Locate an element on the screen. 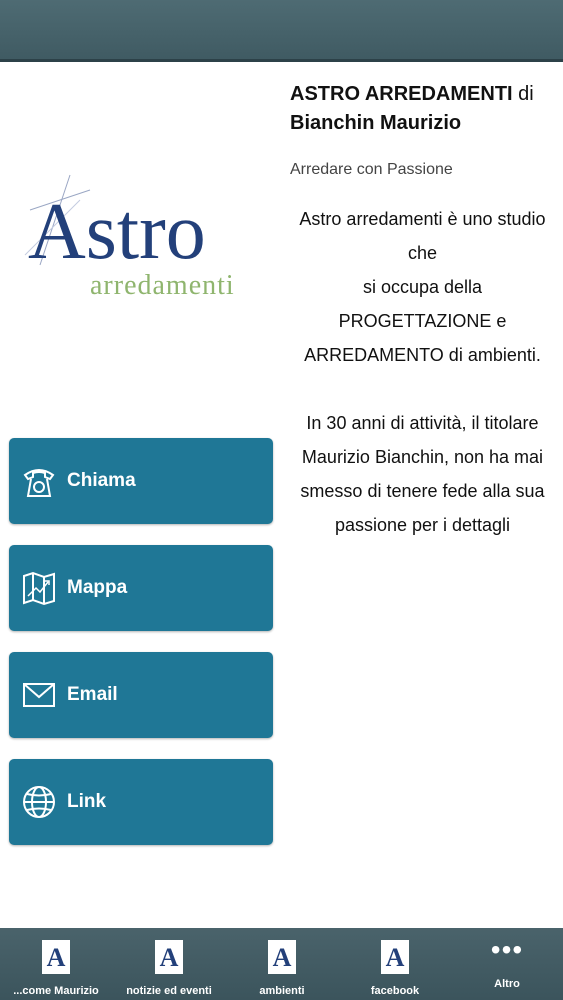 This screenshot has width=563, height=1000. svg-text: arredamenti is located at coordinates (162, 285).